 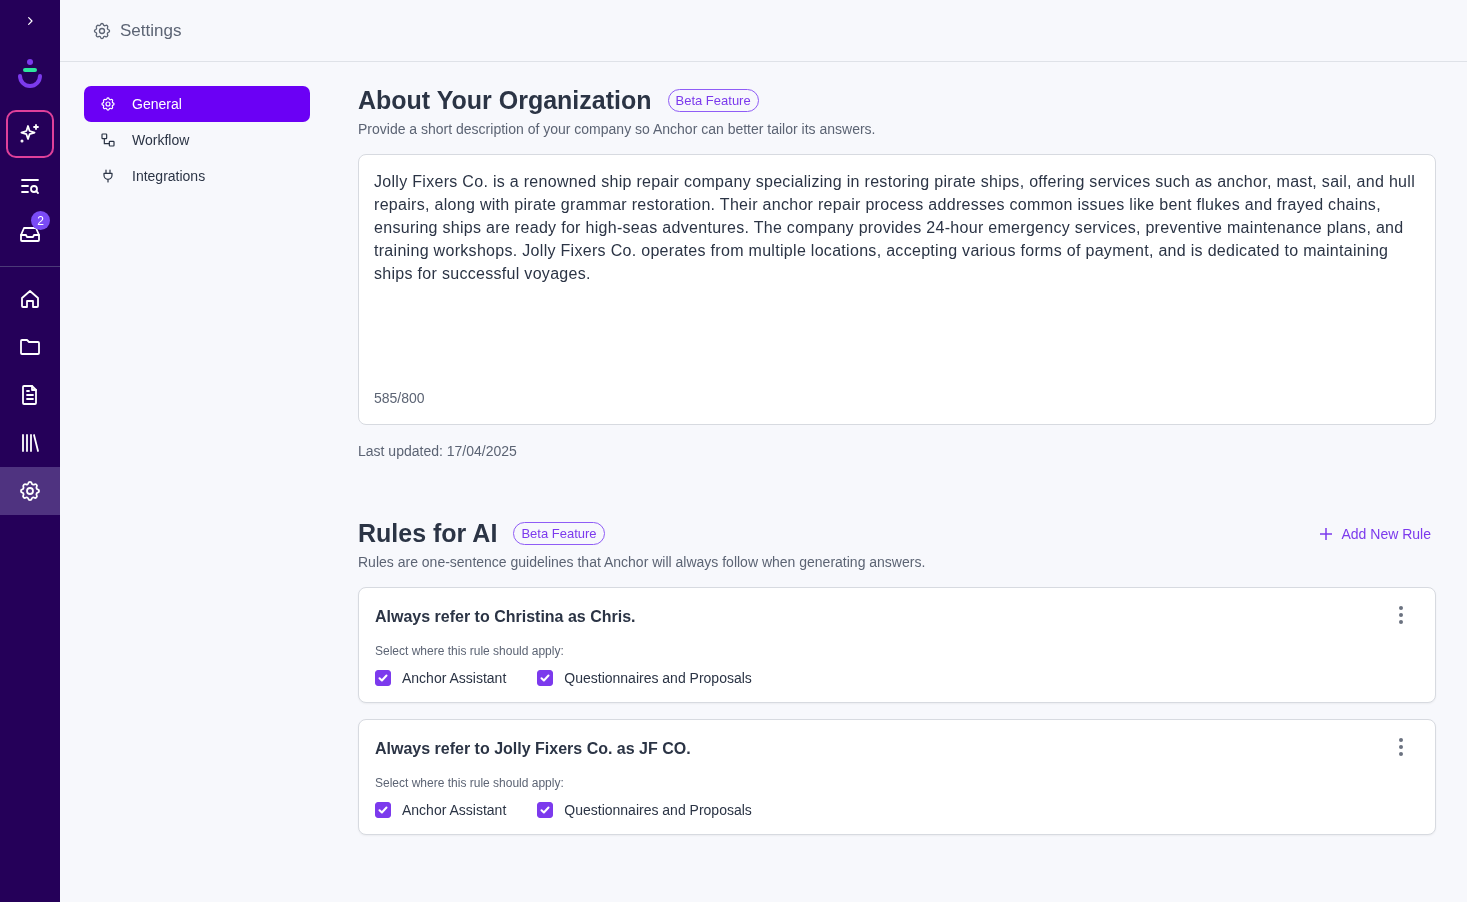 I want to click on last-updated-text: Last updated: 17/04/2025, so click(x=438, y=451).